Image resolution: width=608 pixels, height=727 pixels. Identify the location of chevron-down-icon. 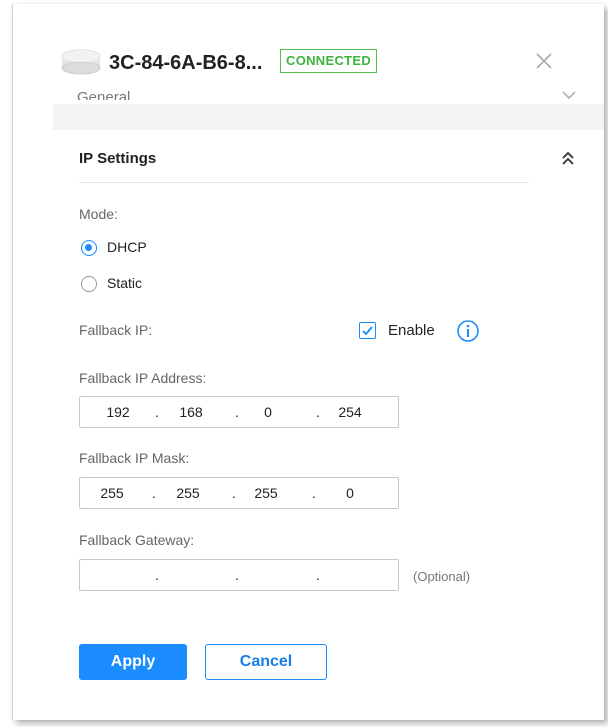
(569, 94).